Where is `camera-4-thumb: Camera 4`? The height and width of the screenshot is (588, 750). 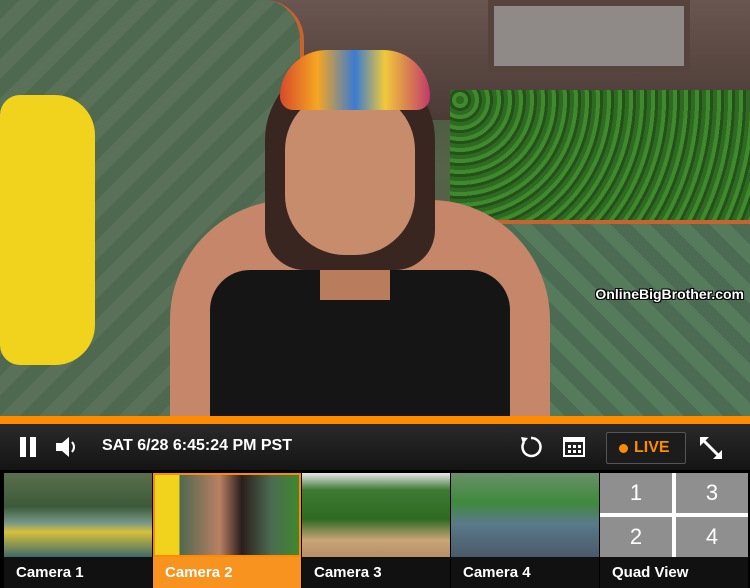 camera-4-thumb: Camera 4 is located at coordinates (525, 530).